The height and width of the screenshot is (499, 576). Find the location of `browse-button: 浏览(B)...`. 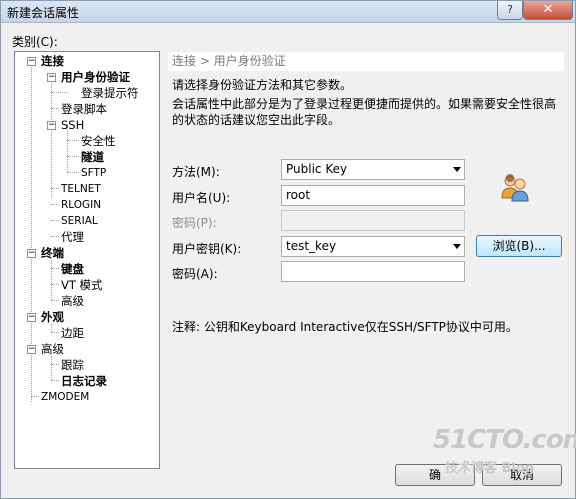

browse-button: 浏览(B)... is located at coordinates (519, 246).